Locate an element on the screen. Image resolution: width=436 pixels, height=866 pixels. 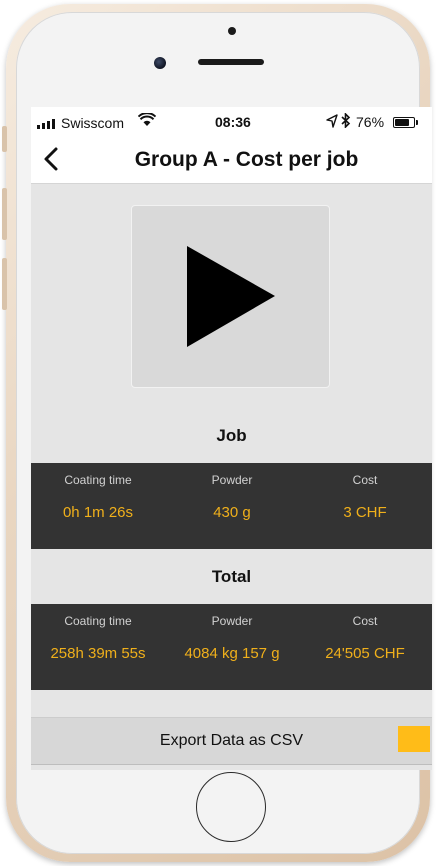
mute-switch is located at coordinates (4, 139).